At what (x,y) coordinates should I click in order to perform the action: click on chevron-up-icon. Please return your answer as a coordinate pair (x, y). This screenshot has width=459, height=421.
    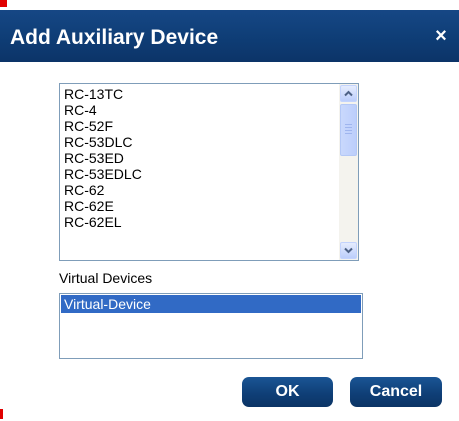
    Looking at the image, I should click on (348, 93).